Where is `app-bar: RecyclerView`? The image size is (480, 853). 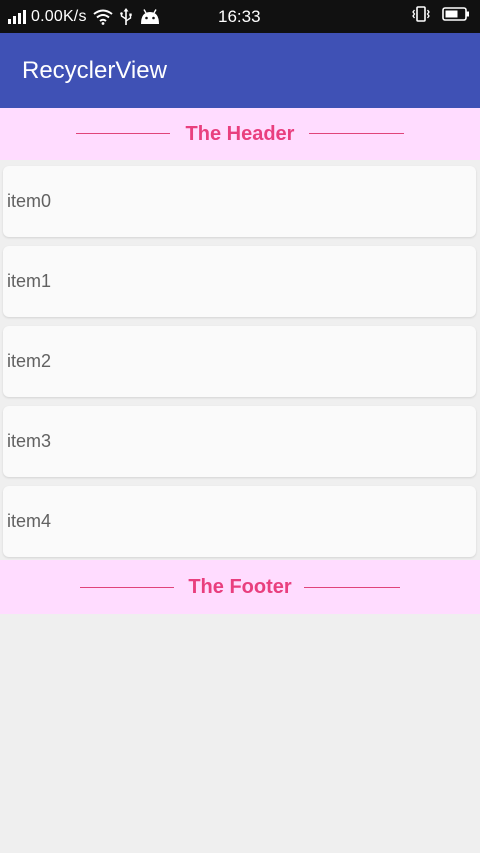
app-bar: RecyclerView is located at coordinates (240, 70).